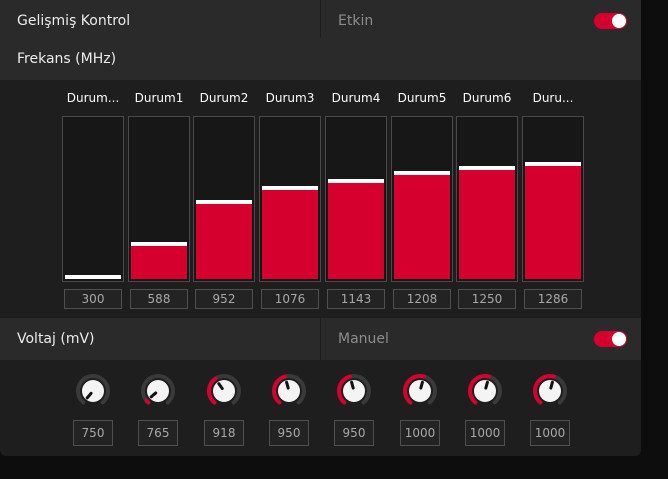 The image size is (668, 479). Describe the element at coordinates (481, 21) in the screenshot. I see `advanced-control-status-cell: Etkin` at that location.